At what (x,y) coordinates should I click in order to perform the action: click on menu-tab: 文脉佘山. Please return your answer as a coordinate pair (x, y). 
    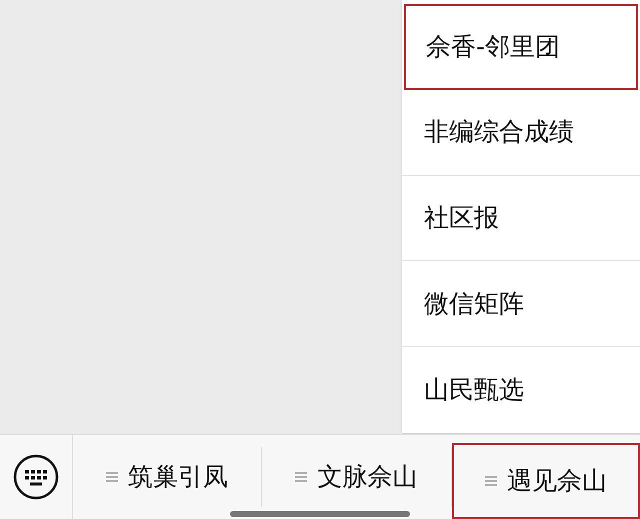
    Looking at the image, I should click on (357, 477).